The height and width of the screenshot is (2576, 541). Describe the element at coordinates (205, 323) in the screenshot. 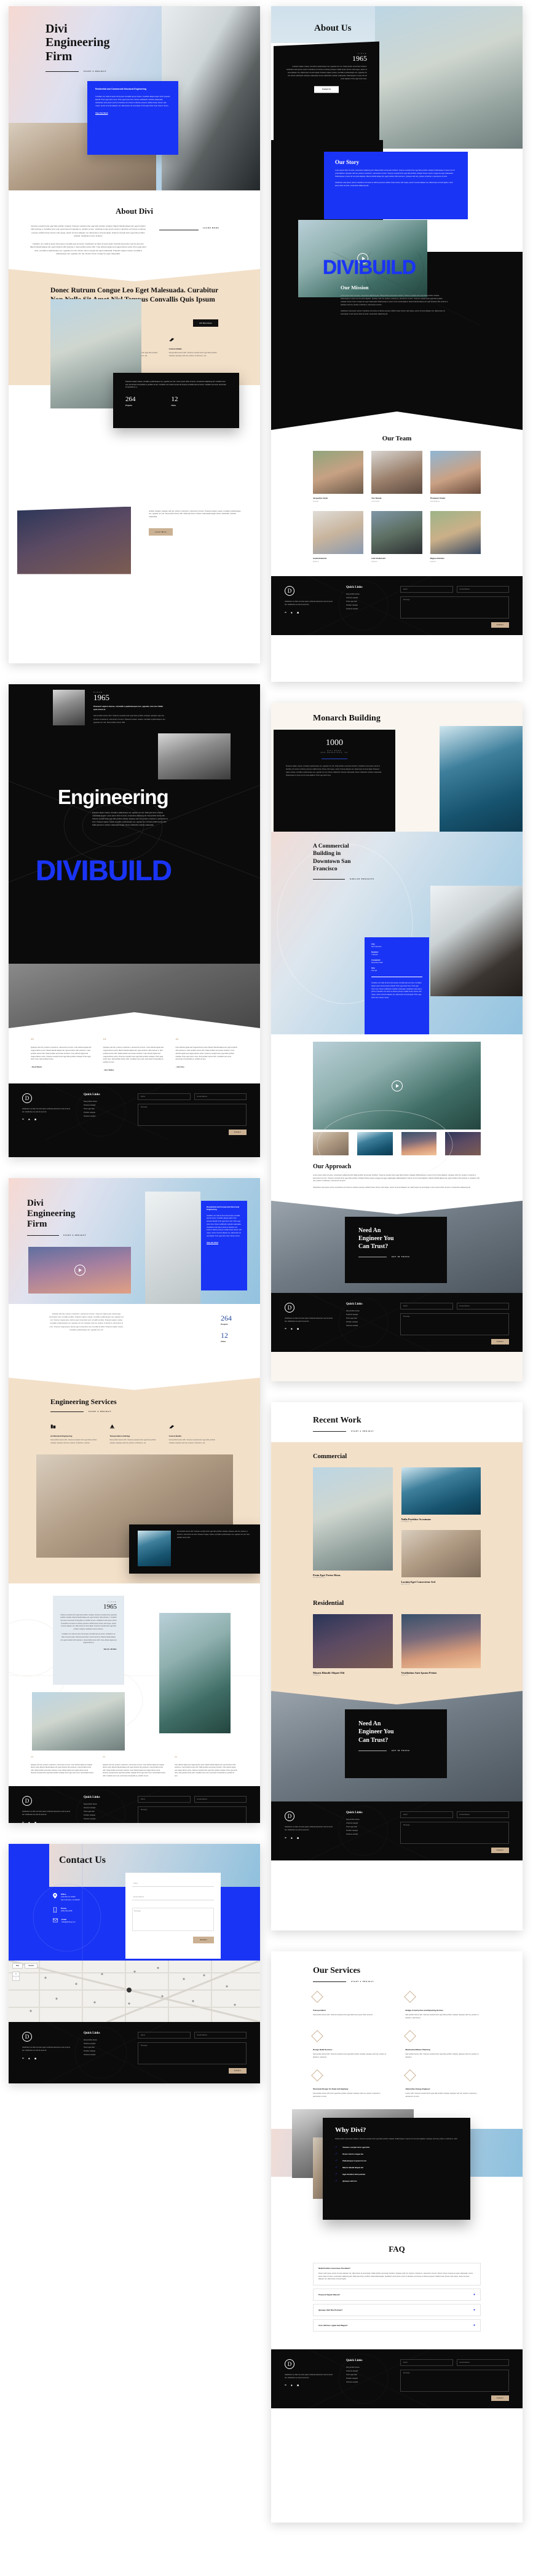

I see `all-services-button: All Services` at that location.